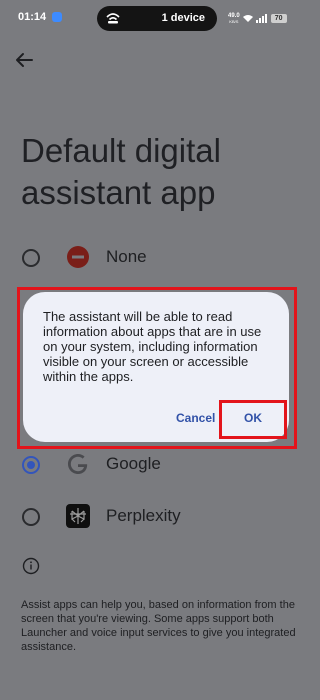  I want to click on option-label-google: Google, so click(133, 463).